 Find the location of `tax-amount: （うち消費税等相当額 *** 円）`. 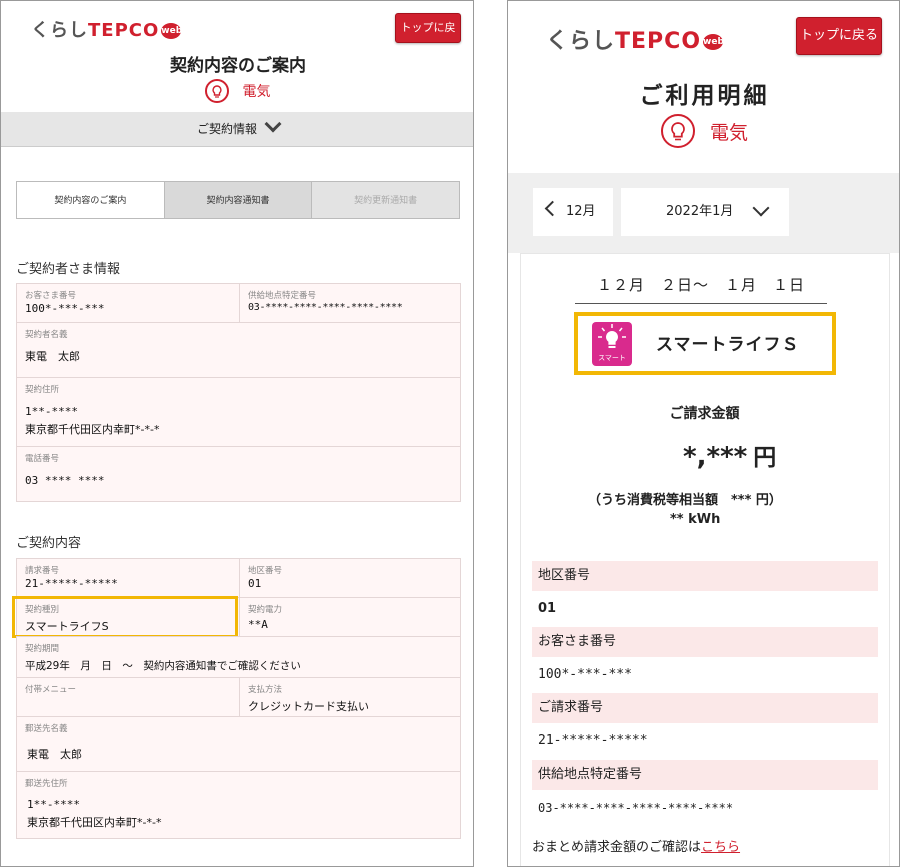

tax-amount: （うち消費税等相当額 *** 円） is located at coordinates (685, 500).